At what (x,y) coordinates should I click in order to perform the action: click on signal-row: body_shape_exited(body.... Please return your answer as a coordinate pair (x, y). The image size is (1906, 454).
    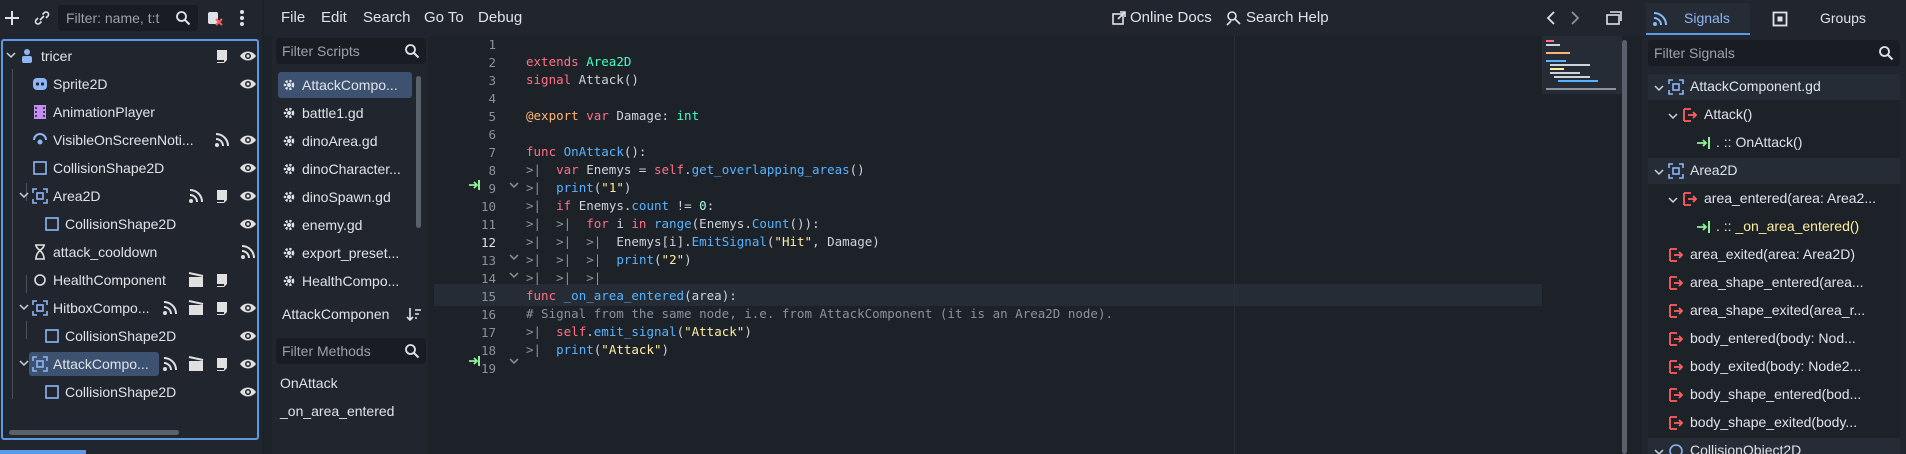
    Looking at the image, I should click on (1774, 423).